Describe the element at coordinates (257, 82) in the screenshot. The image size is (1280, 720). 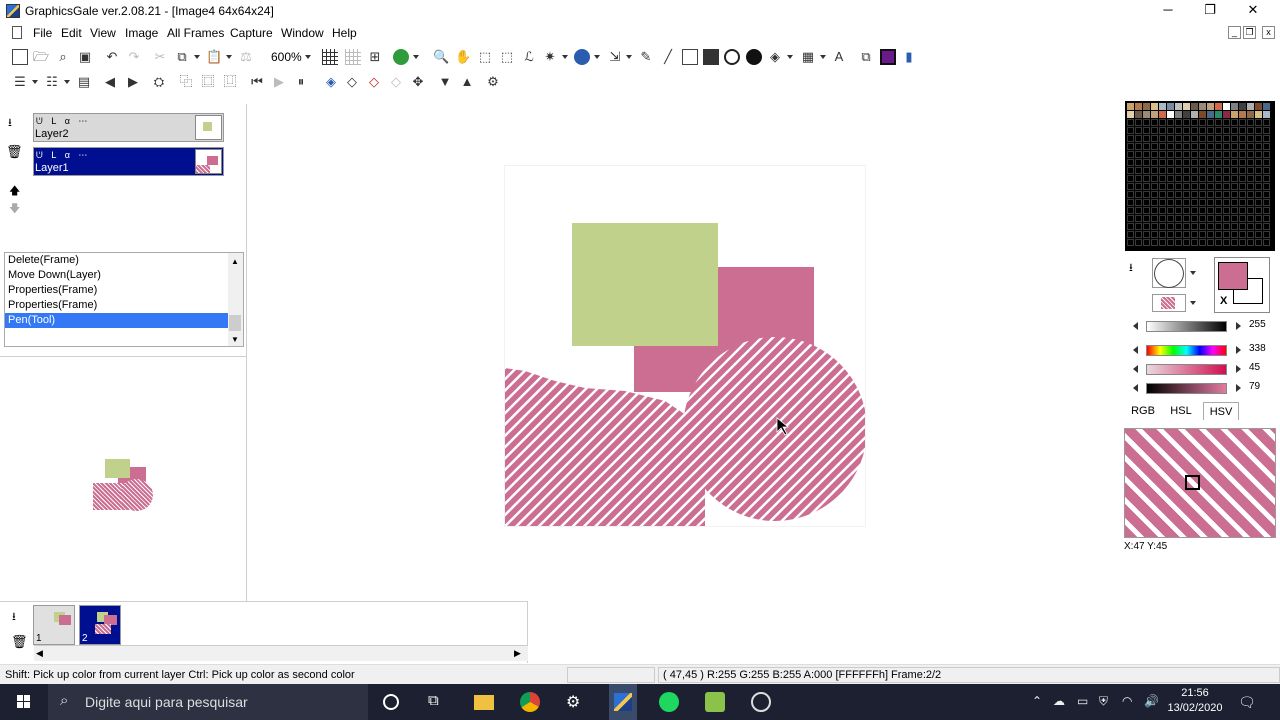
I see `first-frame-icon: ⏮` at that location.